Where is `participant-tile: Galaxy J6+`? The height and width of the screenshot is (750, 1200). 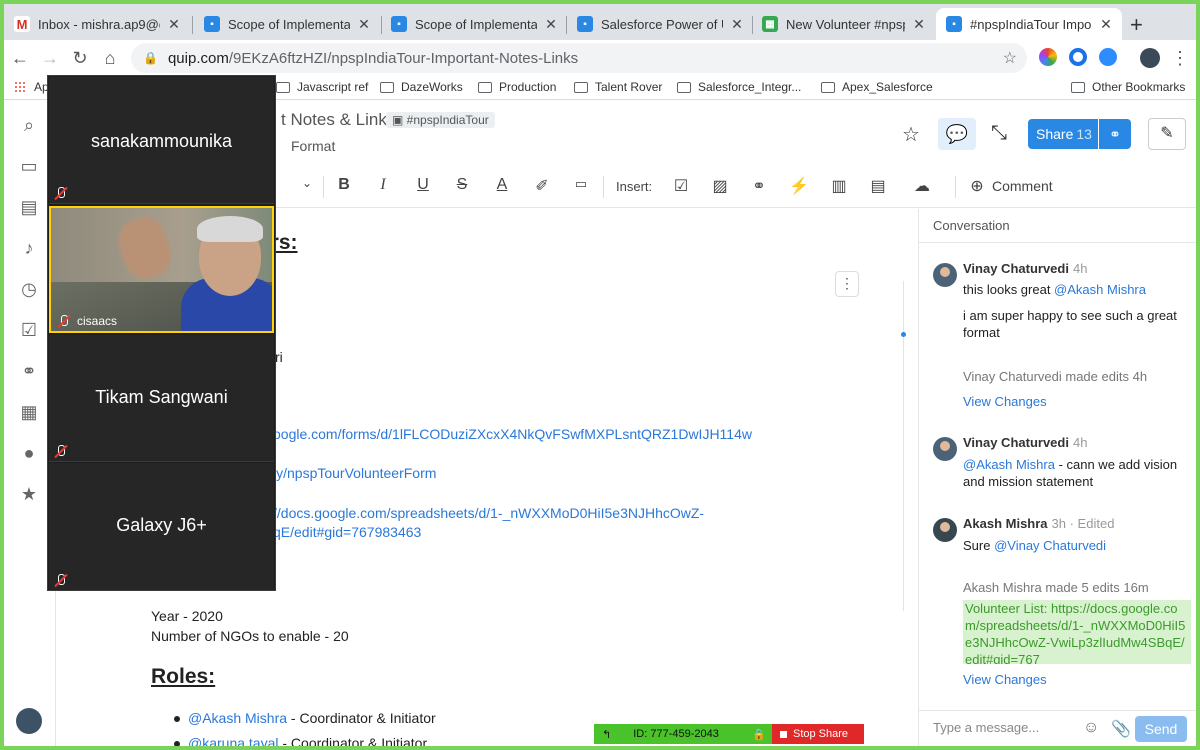 participant-tile: Galaxy J6+ is located at coordinates (161, 526).